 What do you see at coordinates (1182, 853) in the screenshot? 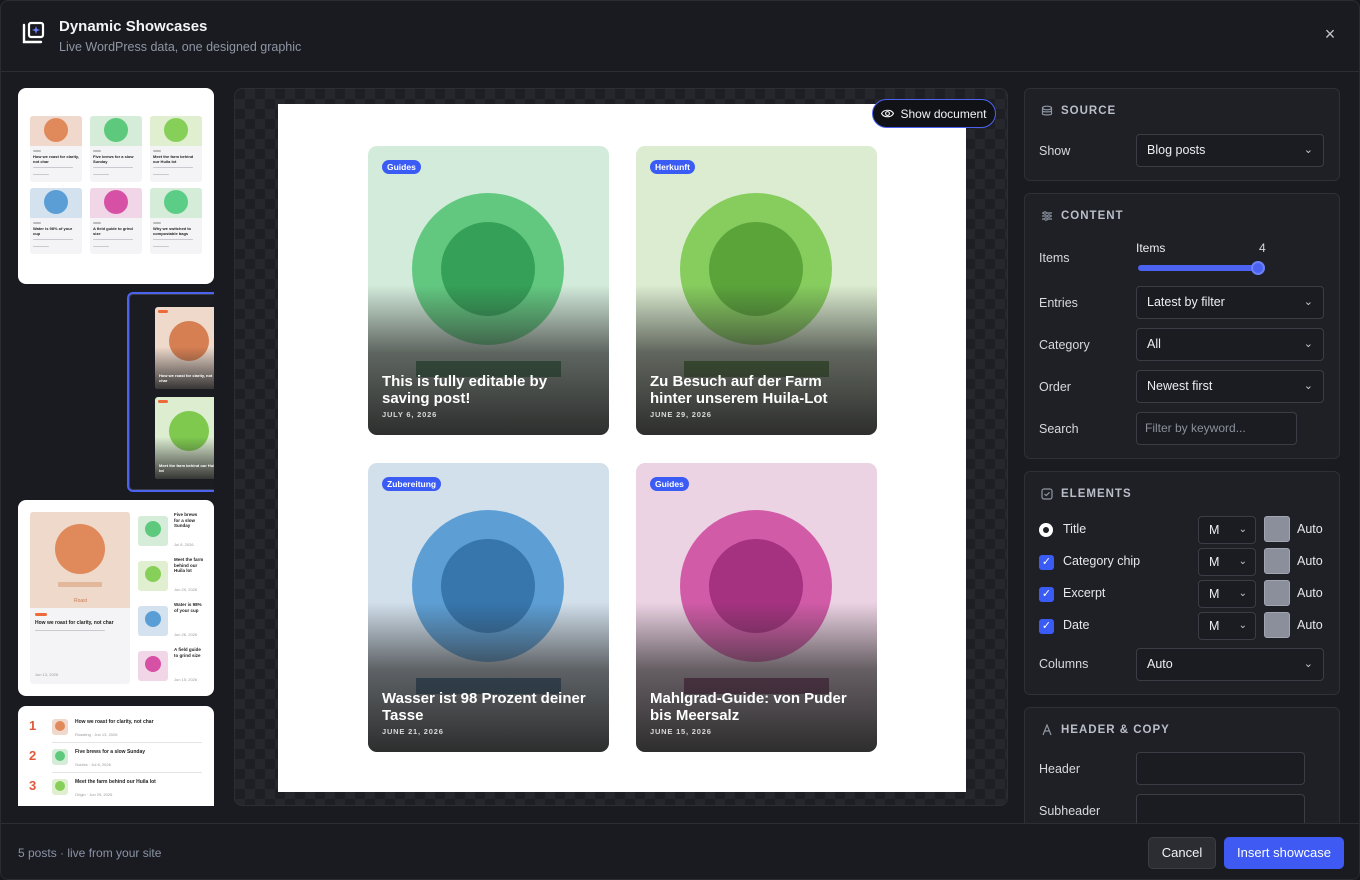
I see `cancel-button: Cancel` at bounding box center [1182, 853].